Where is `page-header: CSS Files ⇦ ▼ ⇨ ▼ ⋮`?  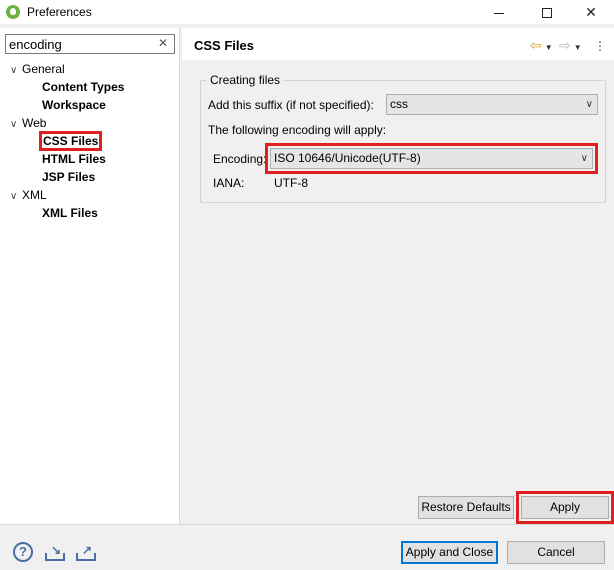 page-header: CSS Files ⇦ ▼ ⇨ ▼ ⋮ is located at coordinates (398, 44).